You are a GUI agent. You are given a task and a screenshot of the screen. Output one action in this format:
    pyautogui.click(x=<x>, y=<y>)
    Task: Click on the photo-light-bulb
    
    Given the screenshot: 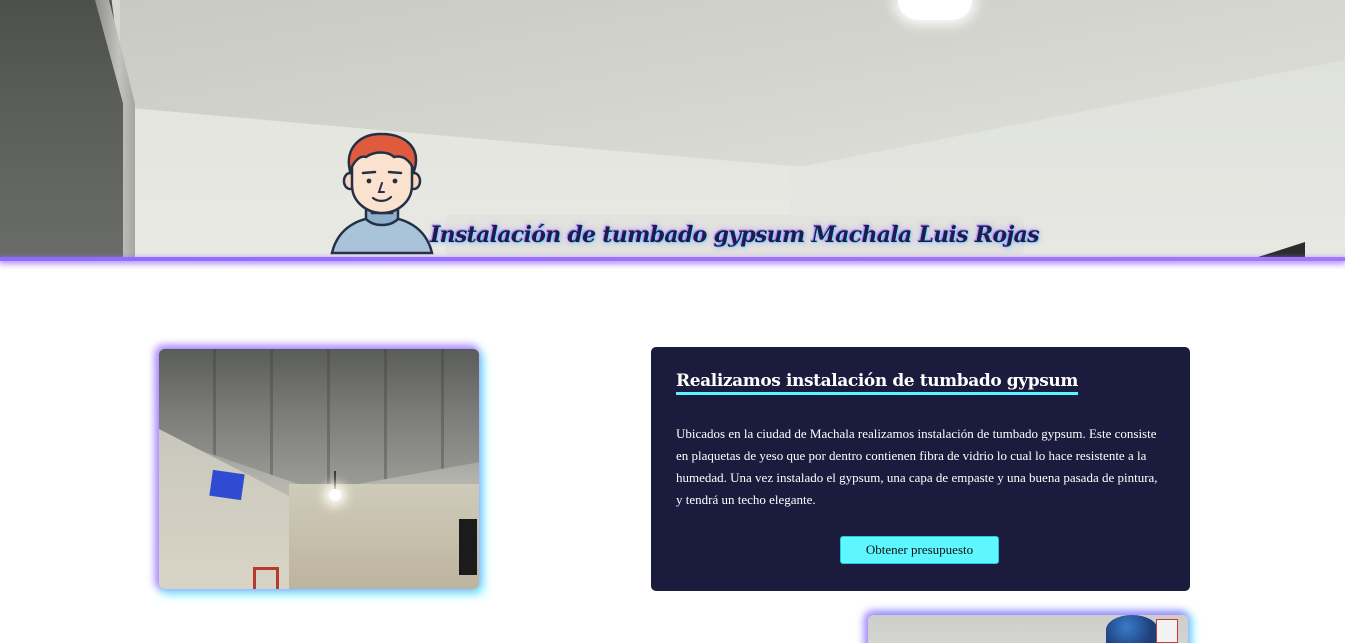 What is the action you would take?
    pyautogui.click(x=335, y=495)
    